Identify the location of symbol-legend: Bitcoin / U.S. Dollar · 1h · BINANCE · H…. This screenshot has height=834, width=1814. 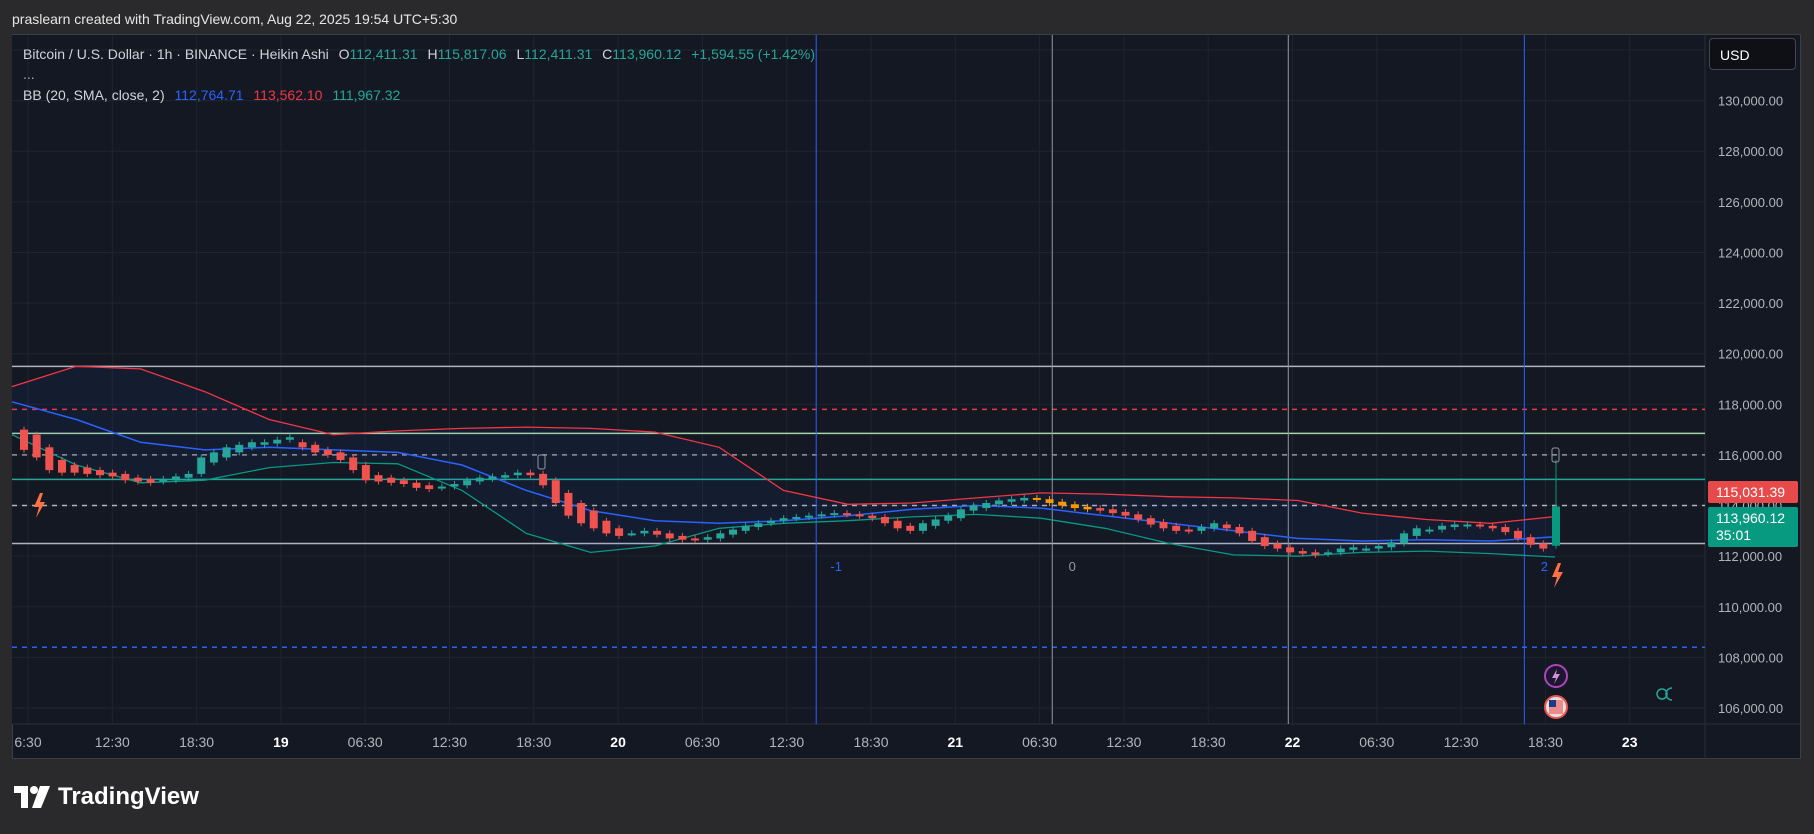
(419, 54).